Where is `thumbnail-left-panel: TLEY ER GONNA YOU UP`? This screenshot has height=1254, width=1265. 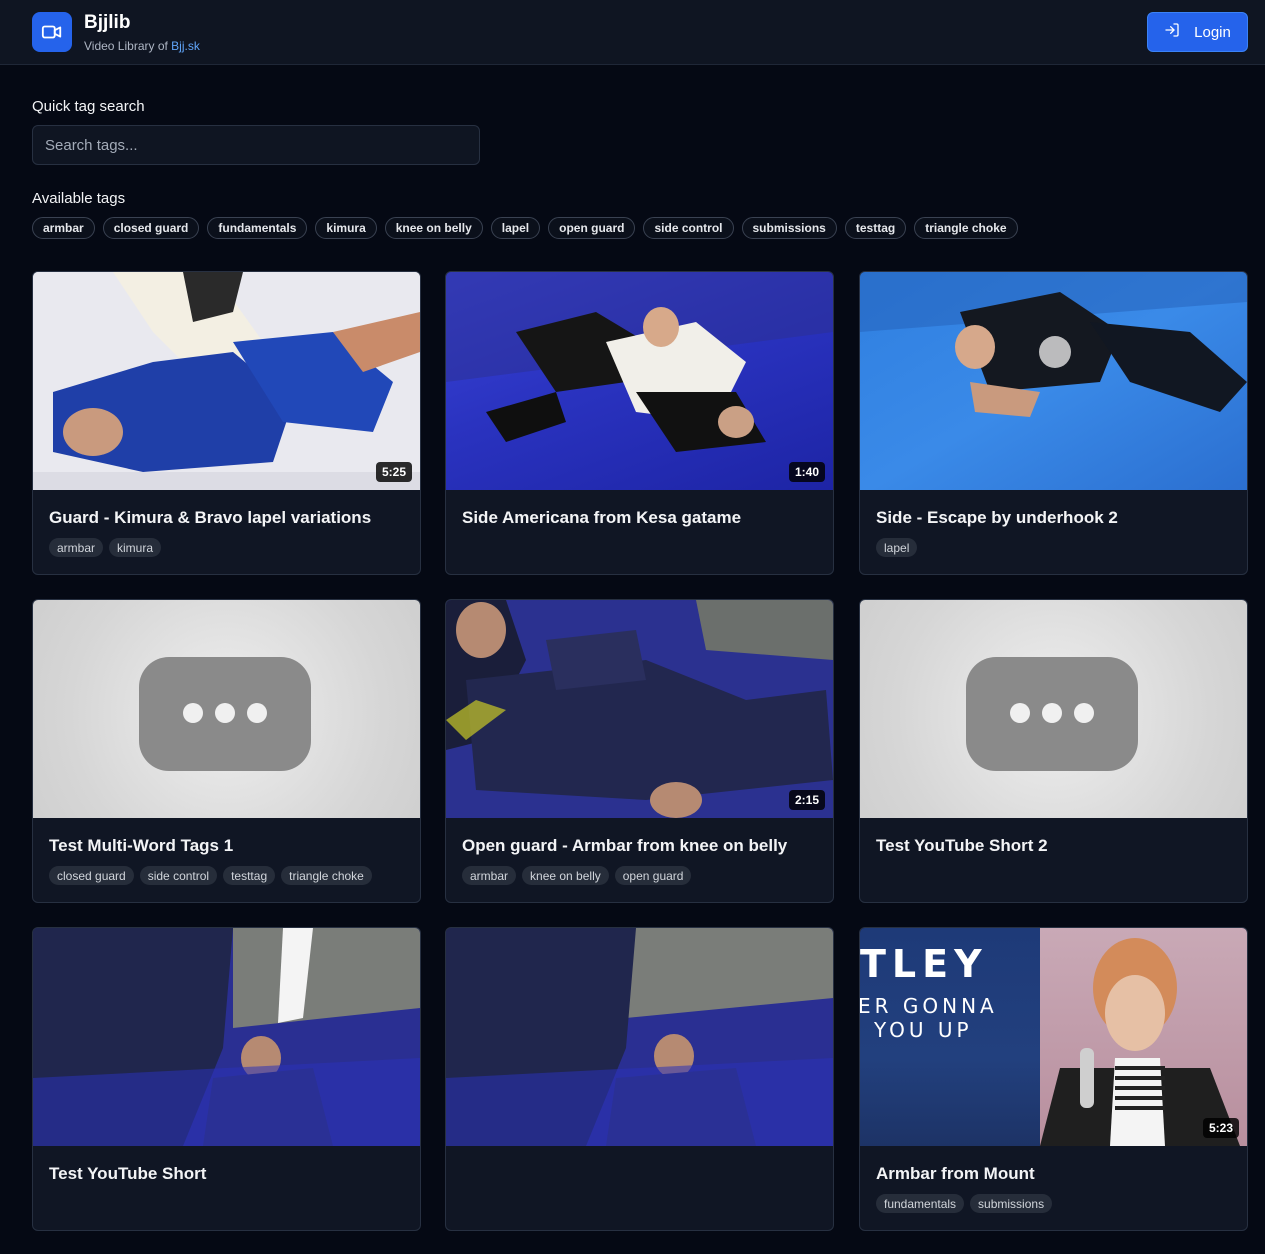 thumbnail-left-panel: TLEY ER GONNA YOU UP is located at coordinates (950, 1037).